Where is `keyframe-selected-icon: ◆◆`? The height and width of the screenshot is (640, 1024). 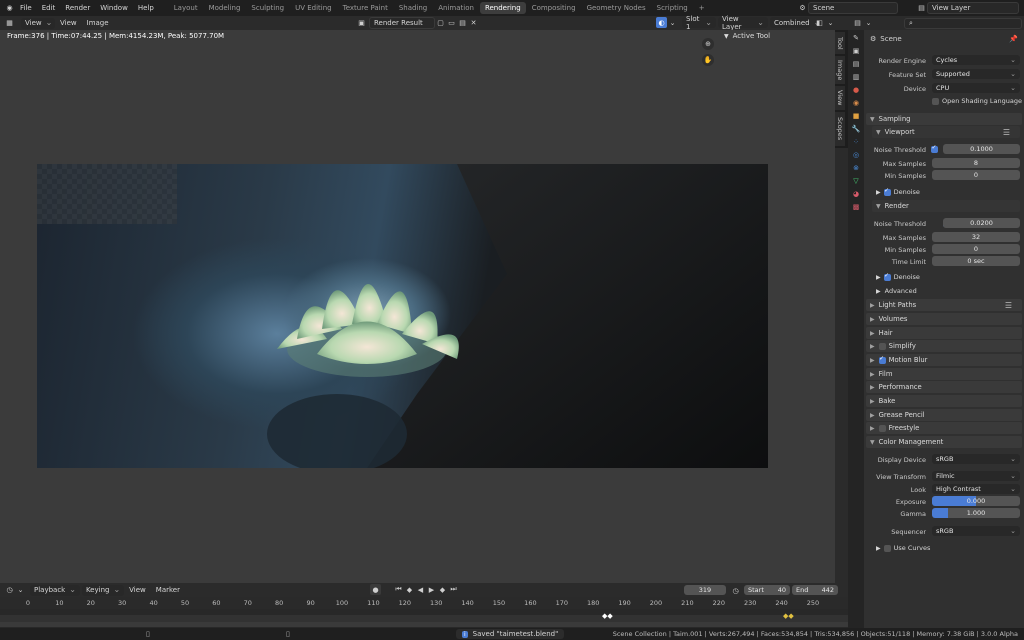 keyframe-selected-icon: ◆◆ is located at coordinates (788, 616).